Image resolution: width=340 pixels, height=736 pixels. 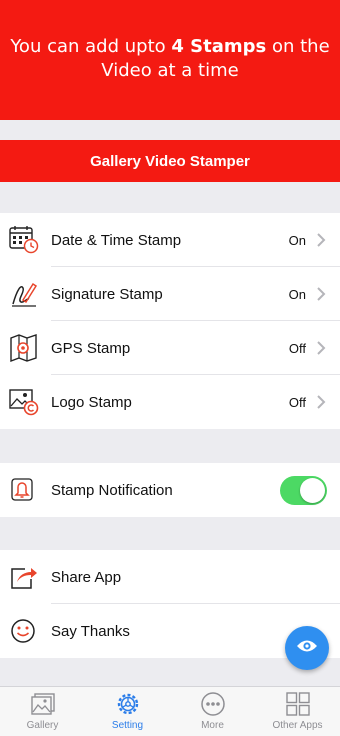 I want to click on tab-more: More, so click(x=212, y=711).